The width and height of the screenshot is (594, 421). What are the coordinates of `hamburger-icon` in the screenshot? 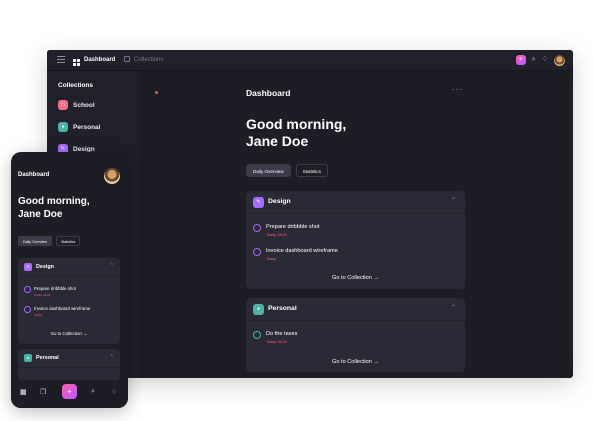 It's located at (61, 59).